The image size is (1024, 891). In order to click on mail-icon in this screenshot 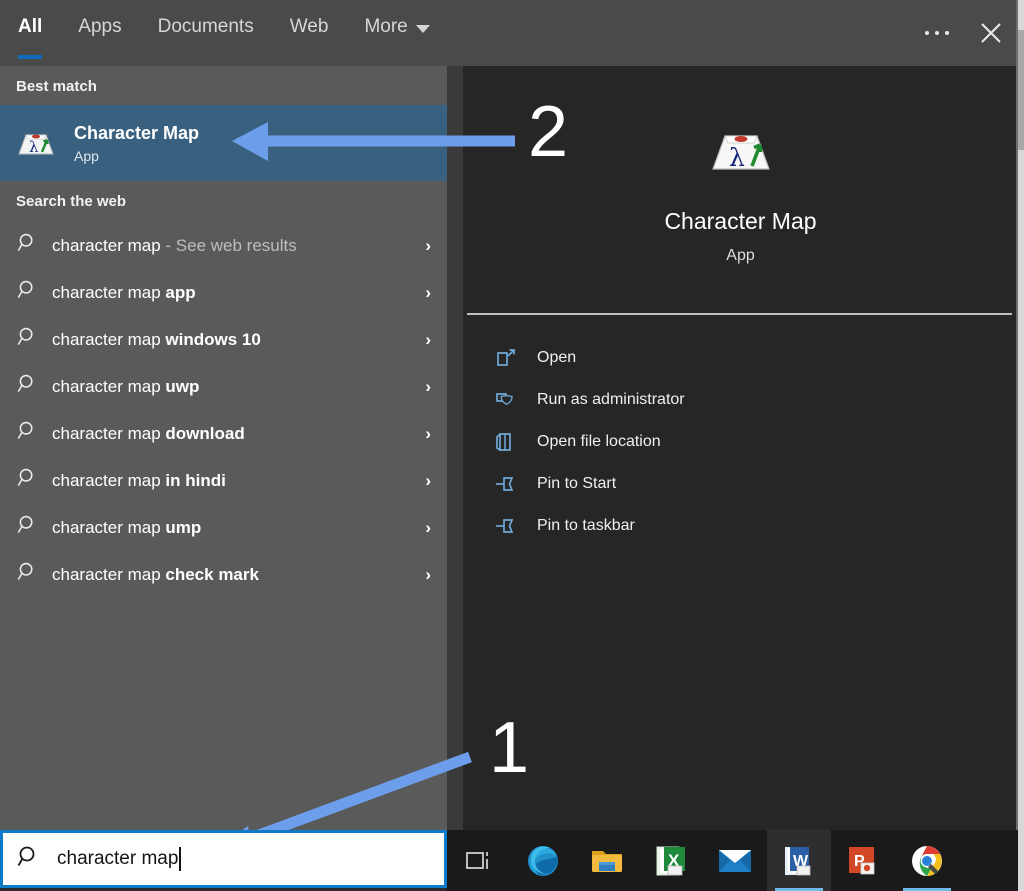, I will do `click(735, 860)`.